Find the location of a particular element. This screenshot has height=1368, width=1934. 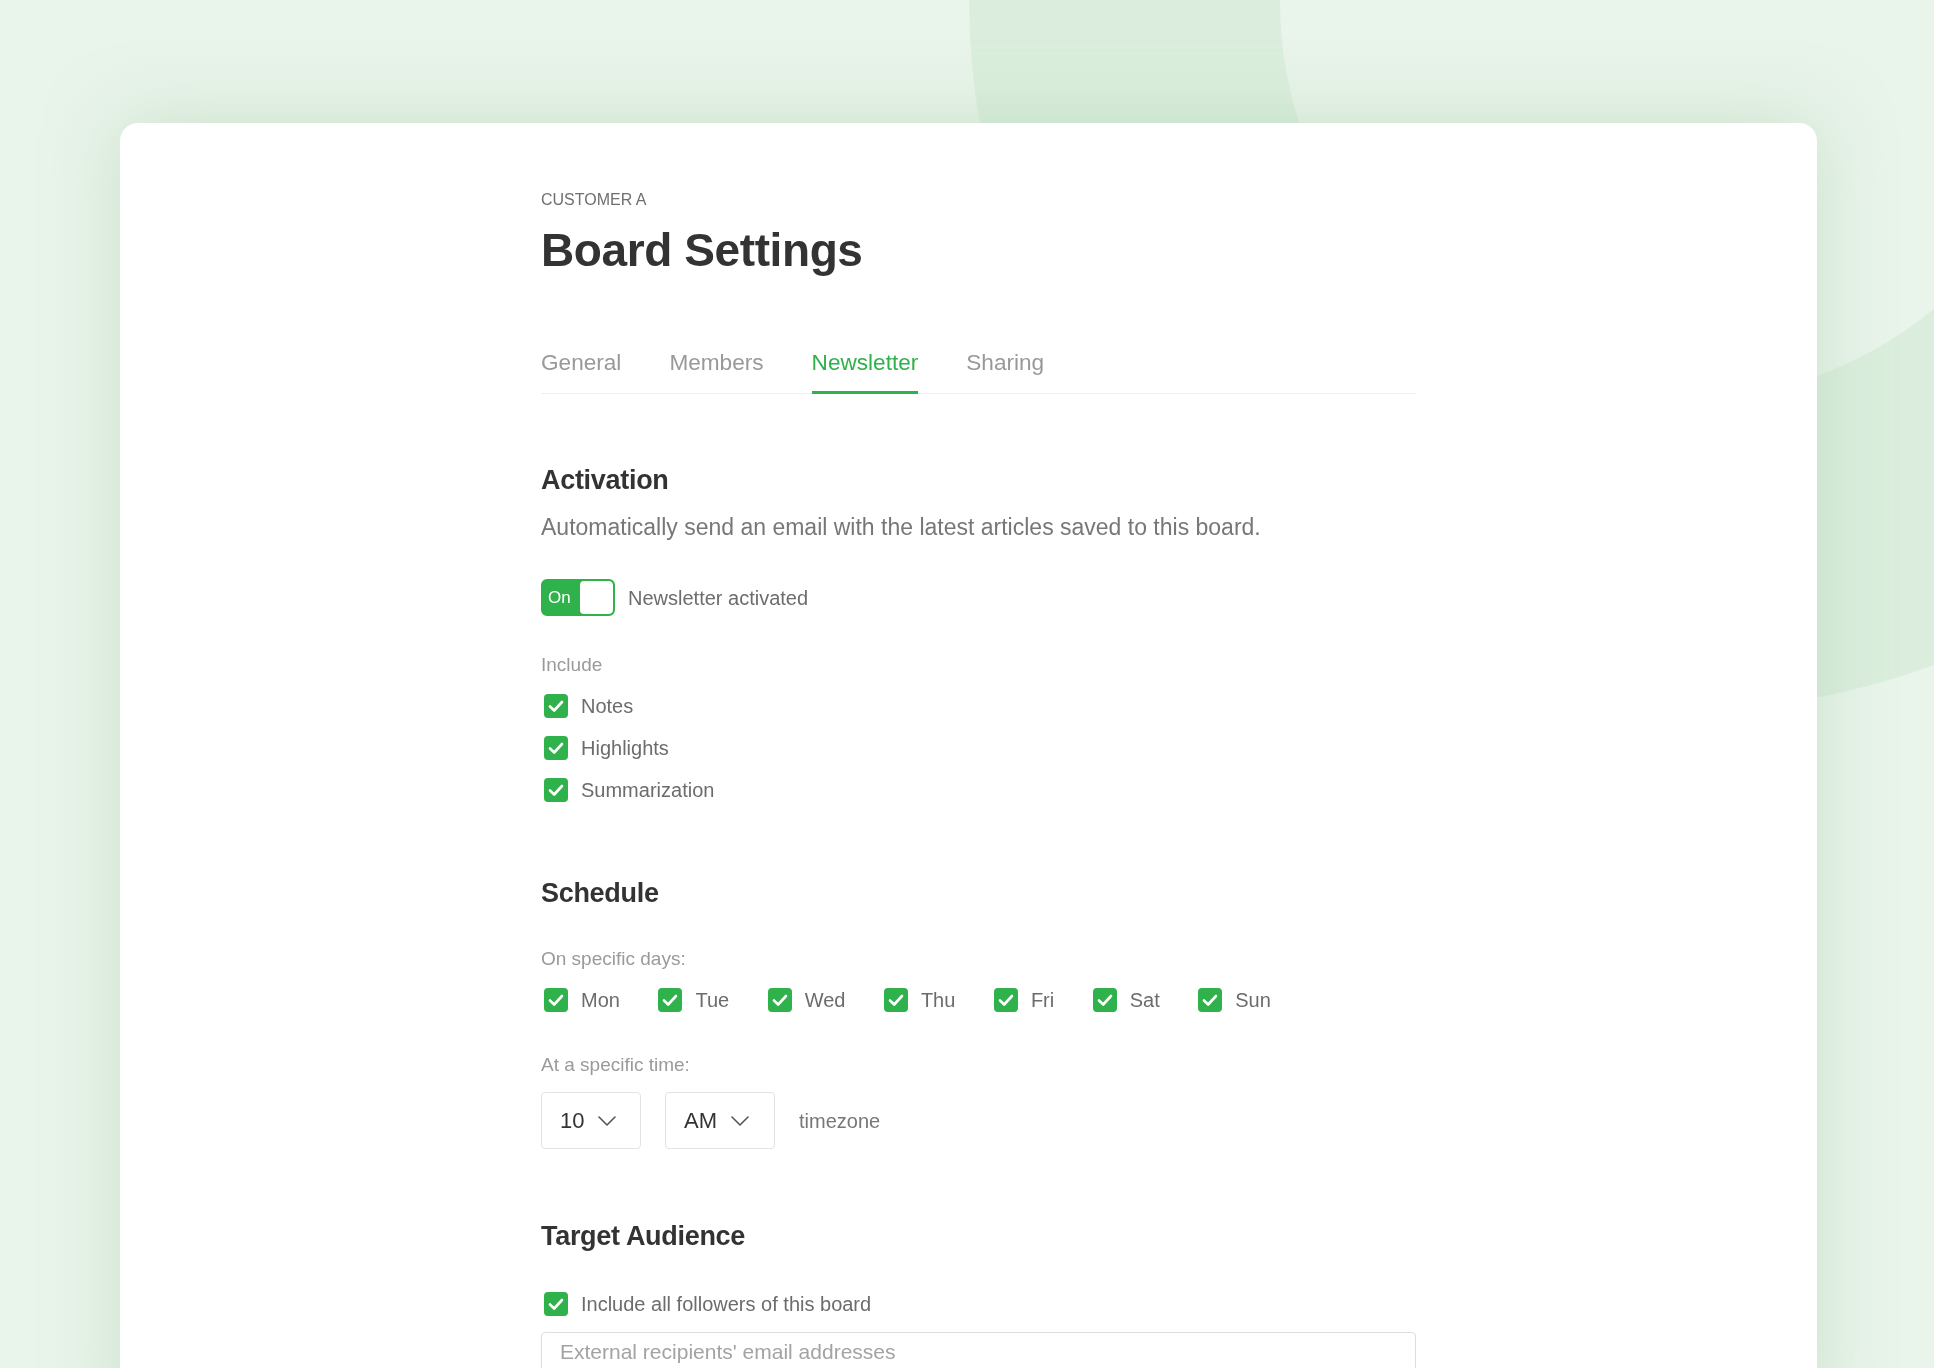

tab: Members is located at coordinates (716, 372).